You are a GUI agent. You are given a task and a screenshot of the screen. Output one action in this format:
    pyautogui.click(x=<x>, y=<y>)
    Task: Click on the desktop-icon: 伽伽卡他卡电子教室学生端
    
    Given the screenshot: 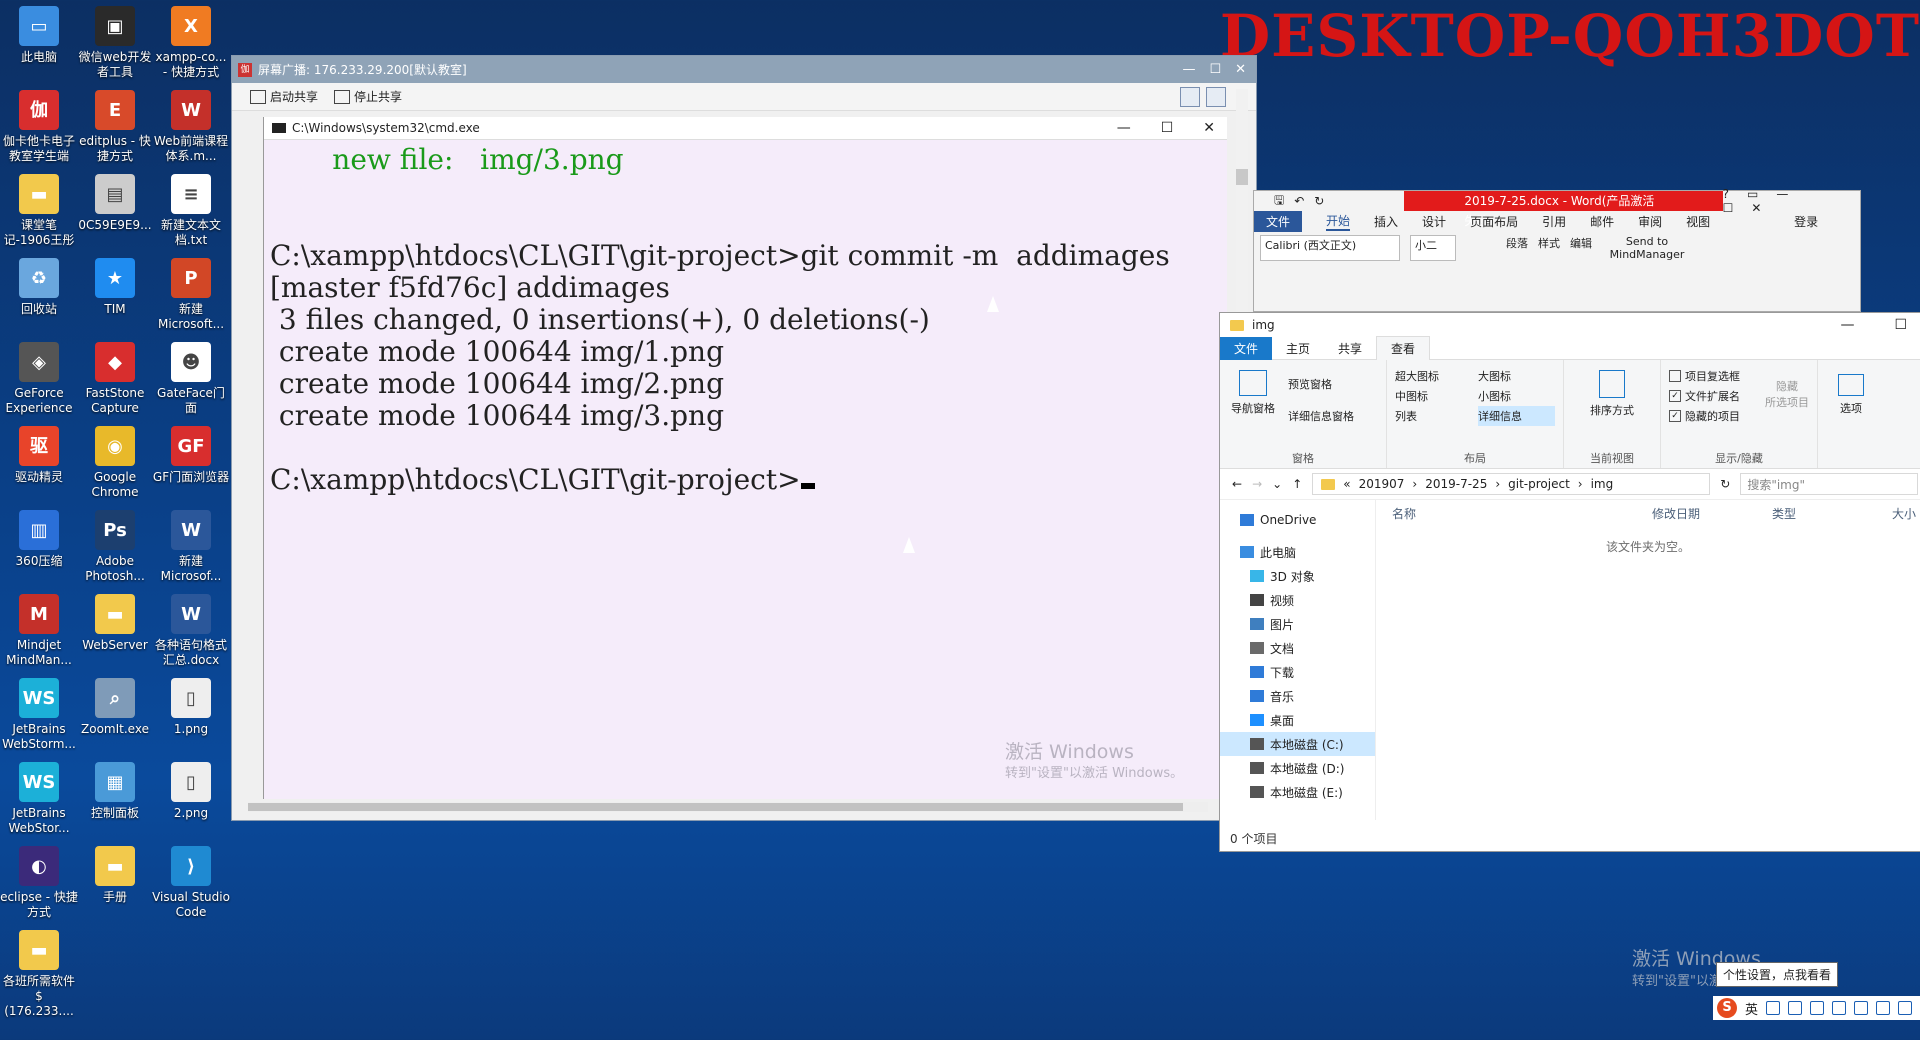 What is the action you would take?
    pyautogui.click(x=39, y=127)
    